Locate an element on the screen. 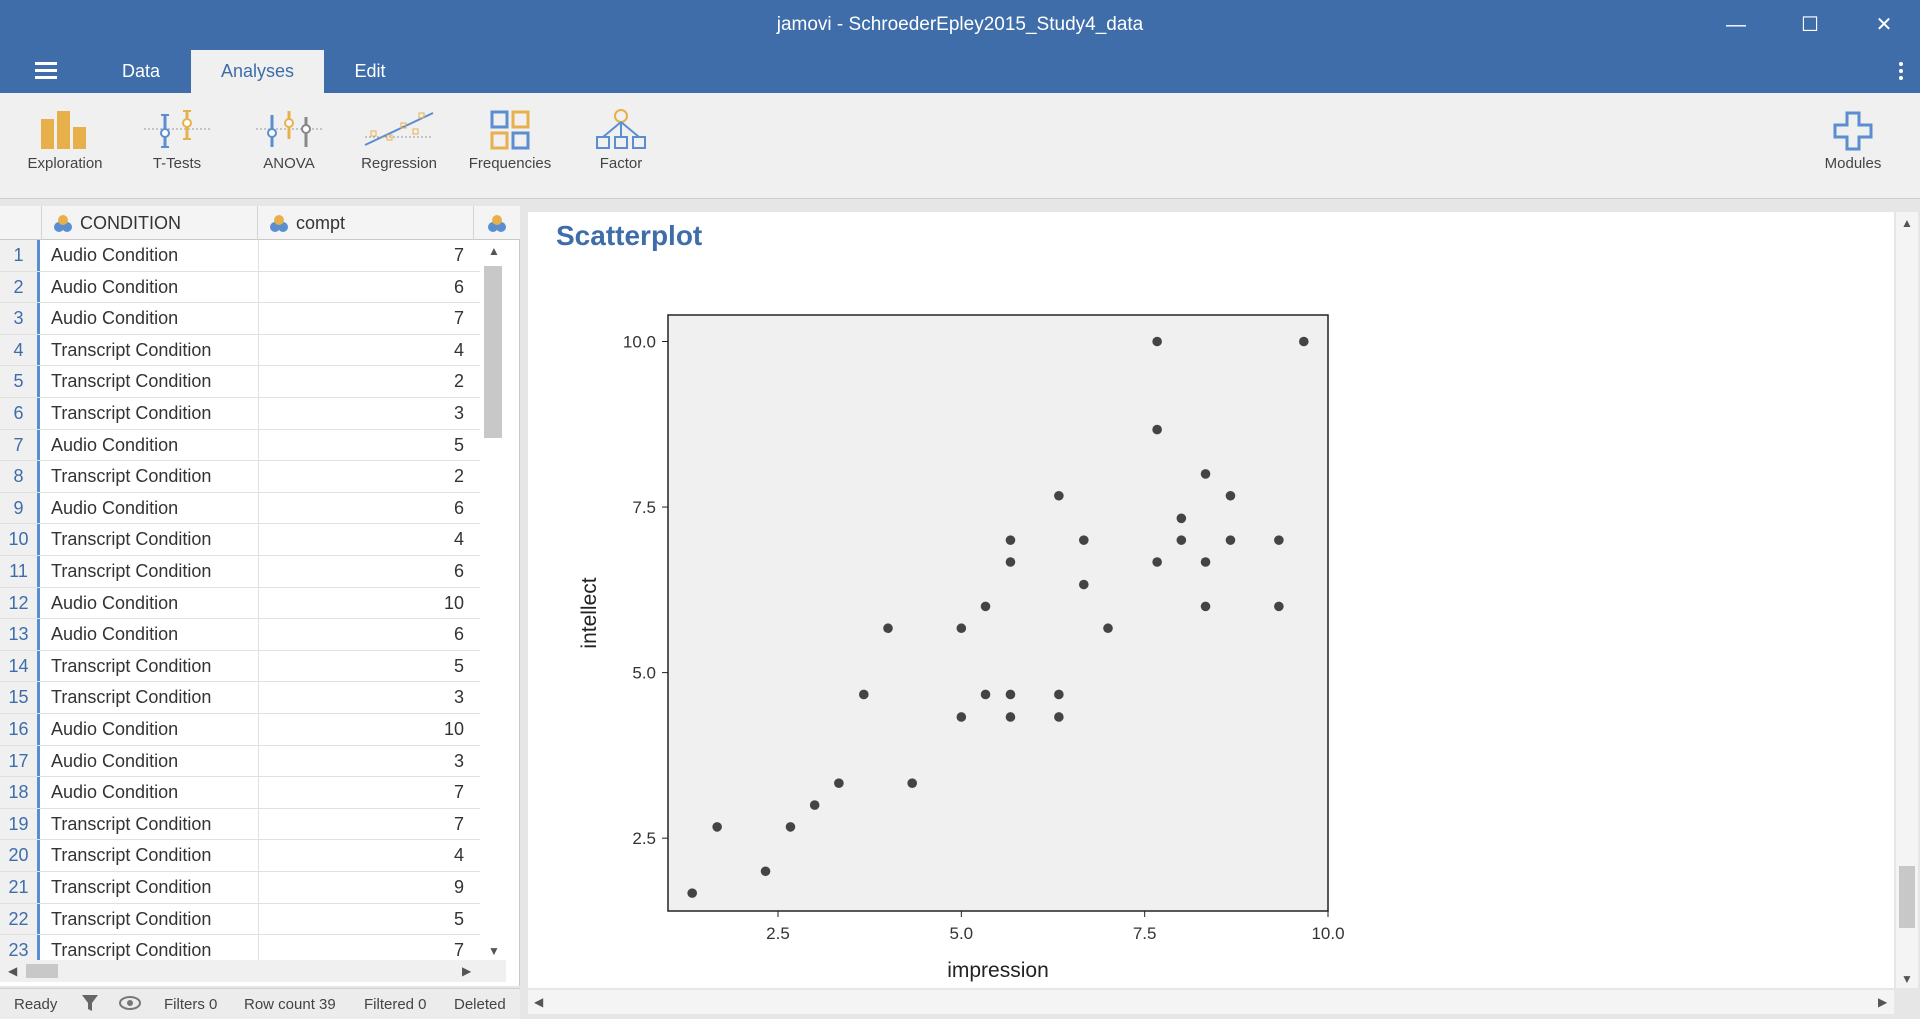 This screenshot has width=1920, height=1019. table-row: 13 Audio Condition 6 is located at coordinates (240, 635).